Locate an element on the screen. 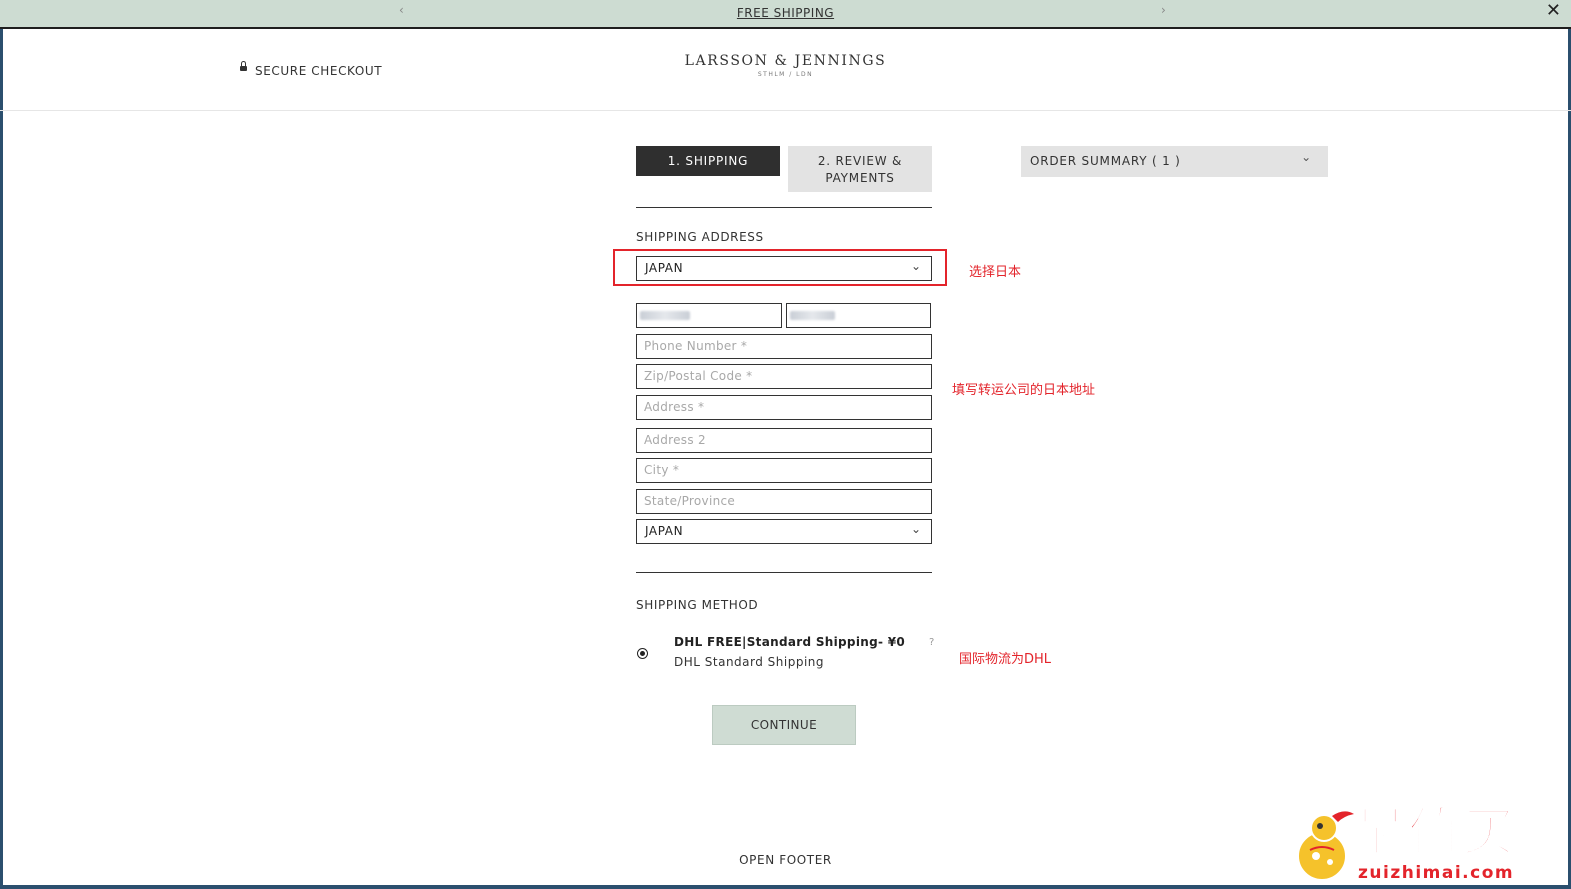  phone-number-input: Phone Number * is located at coordinates (784, 346).